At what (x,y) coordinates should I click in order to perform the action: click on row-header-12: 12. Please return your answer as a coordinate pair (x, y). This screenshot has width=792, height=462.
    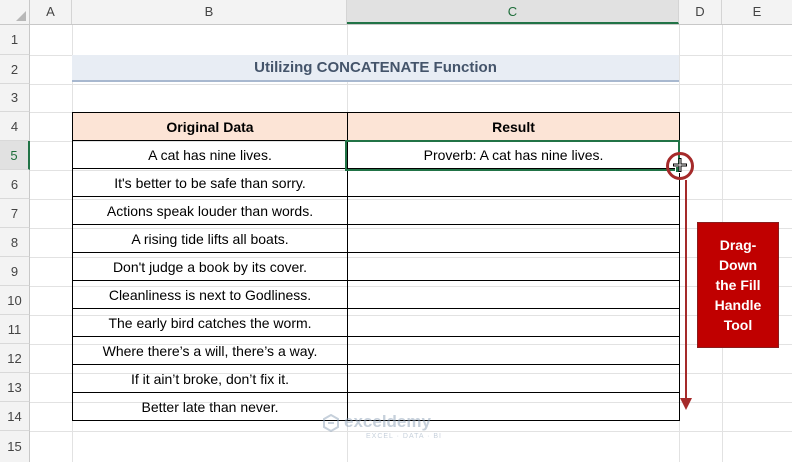
    Looking at the image, I should click on (15, 358).